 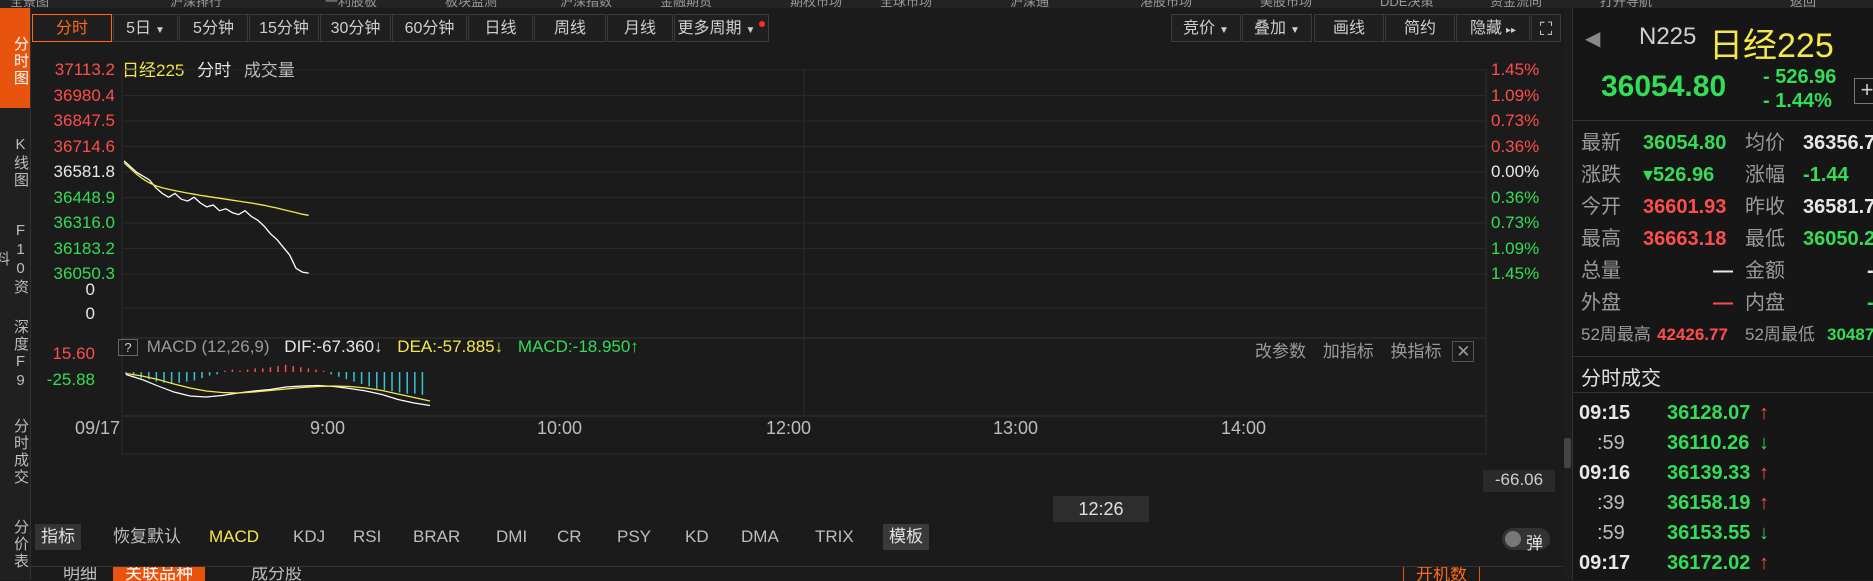 I want to click on tab-5day: 5日 ▼, so click(x=145, y=28).